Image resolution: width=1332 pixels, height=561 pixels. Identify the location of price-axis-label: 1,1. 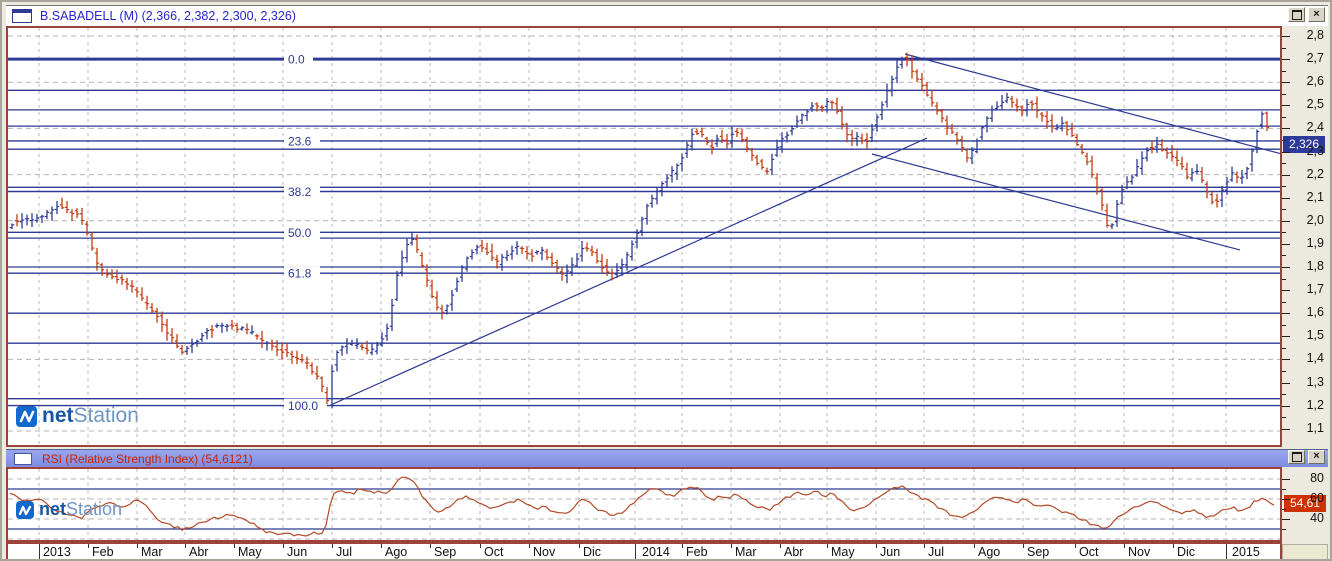
(1315, 427).